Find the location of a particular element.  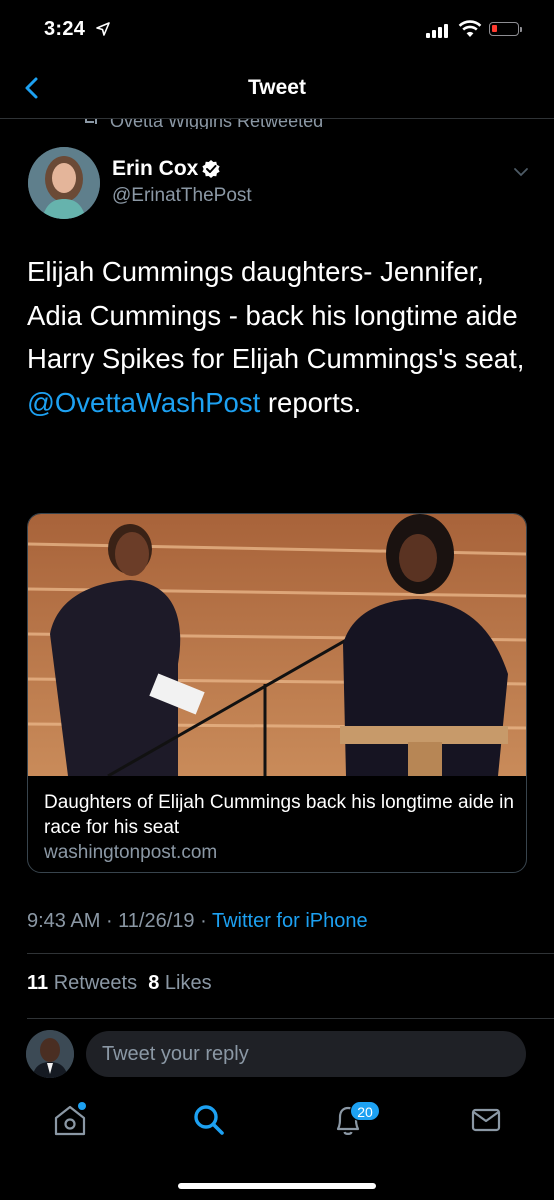

user-avatar is located at coordinates (50, 1054).